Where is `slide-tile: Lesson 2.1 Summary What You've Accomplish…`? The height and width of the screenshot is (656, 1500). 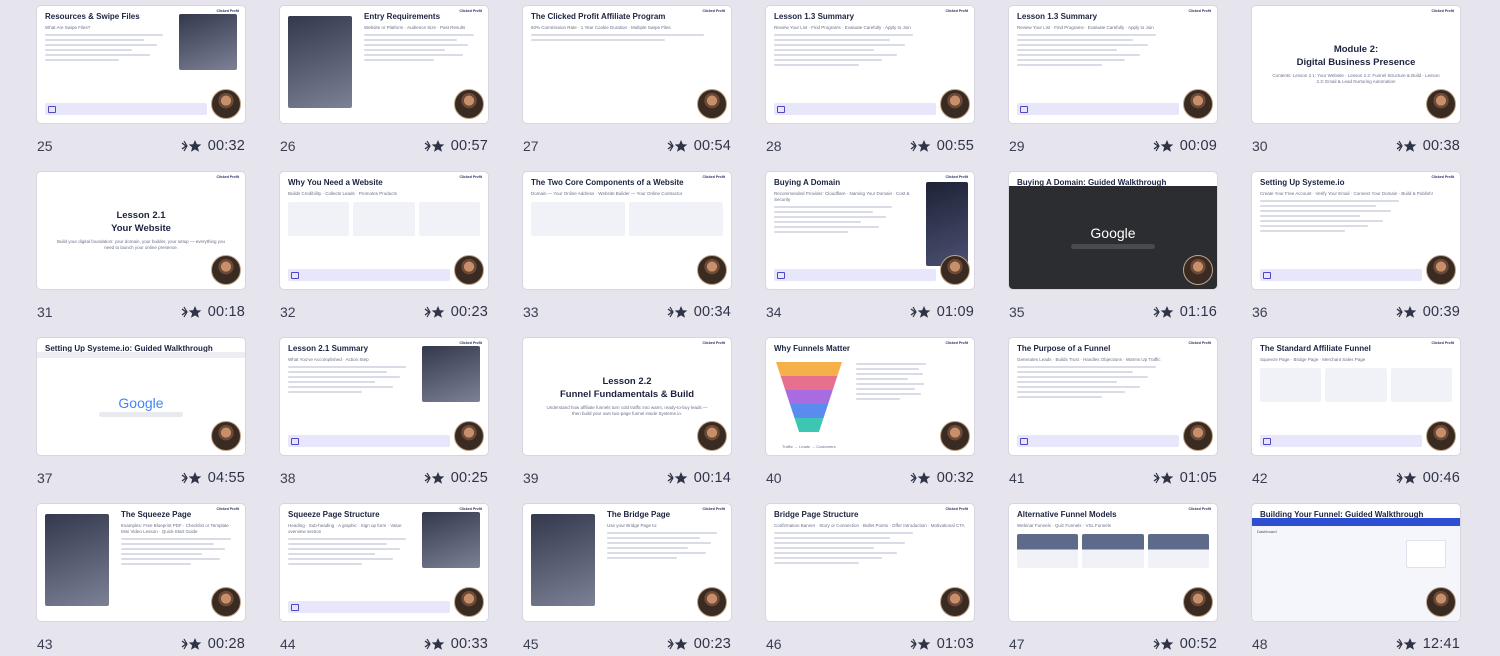
slide-tile: Lesson 2.1 Summary What You've Accomplish… is located at coordinates (384, 421).